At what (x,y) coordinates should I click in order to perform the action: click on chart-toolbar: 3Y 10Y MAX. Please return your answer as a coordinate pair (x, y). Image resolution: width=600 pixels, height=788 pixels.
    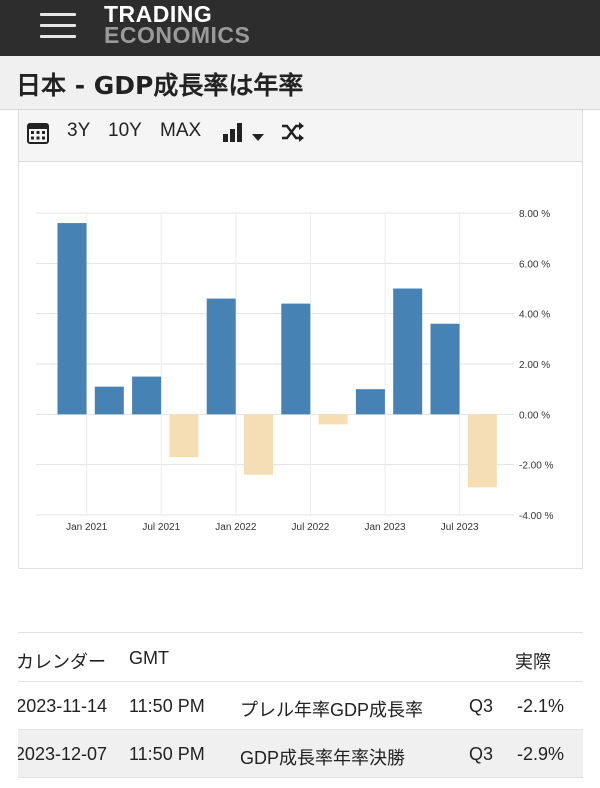
    Looking at the image, I should click on (300, 136).